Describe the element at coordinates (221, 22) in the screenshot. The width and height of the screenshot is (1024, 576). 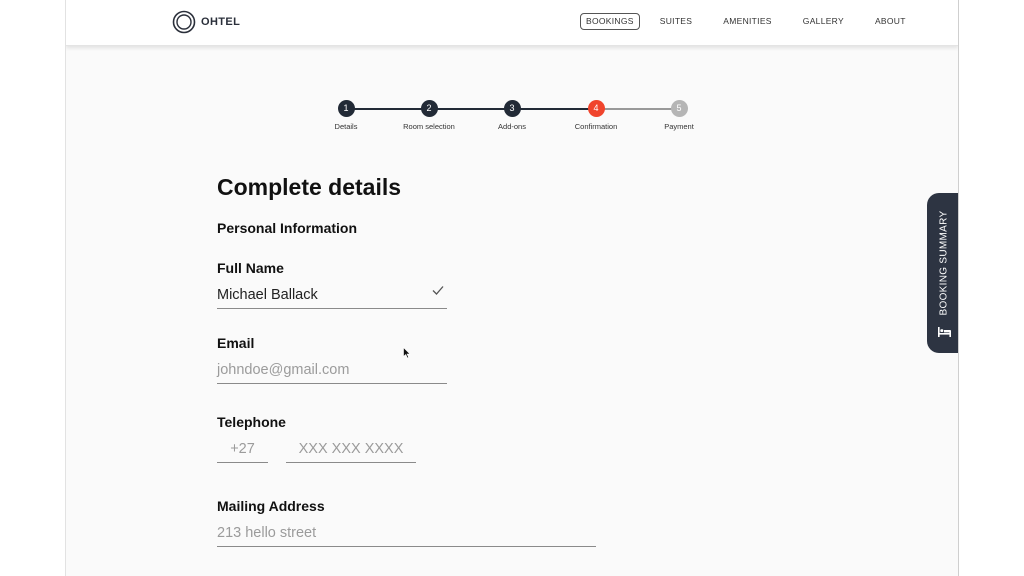
I see `brand-name: OHTEL` at that location.